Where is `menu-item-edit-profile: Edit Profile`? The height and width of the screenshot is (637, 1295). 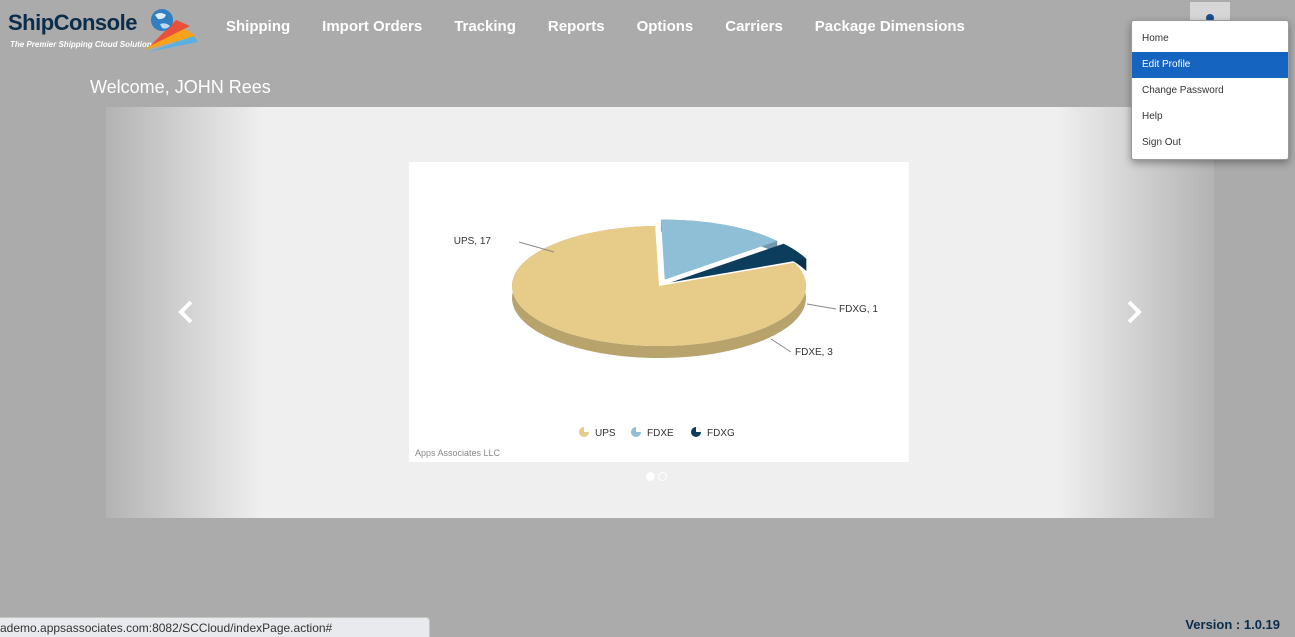
menu-item-edit-profile: Edit Profile is located at coordinates (1210, 65).